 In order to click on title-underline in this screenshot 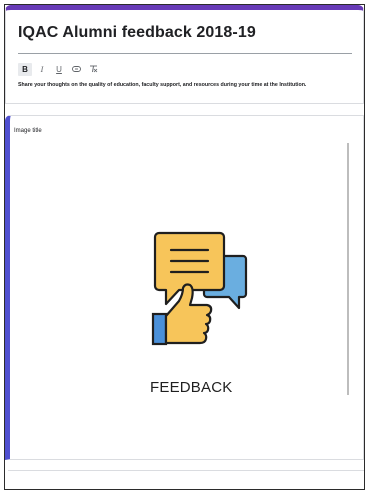, I will do `click(185, 53)`.